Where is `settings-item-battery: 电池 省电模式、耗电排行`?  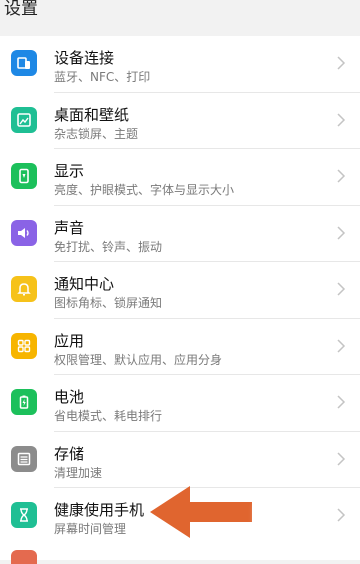
settings-item-battery: 电池 省电模式、耗电排行 is located at coordinates (180, 403).